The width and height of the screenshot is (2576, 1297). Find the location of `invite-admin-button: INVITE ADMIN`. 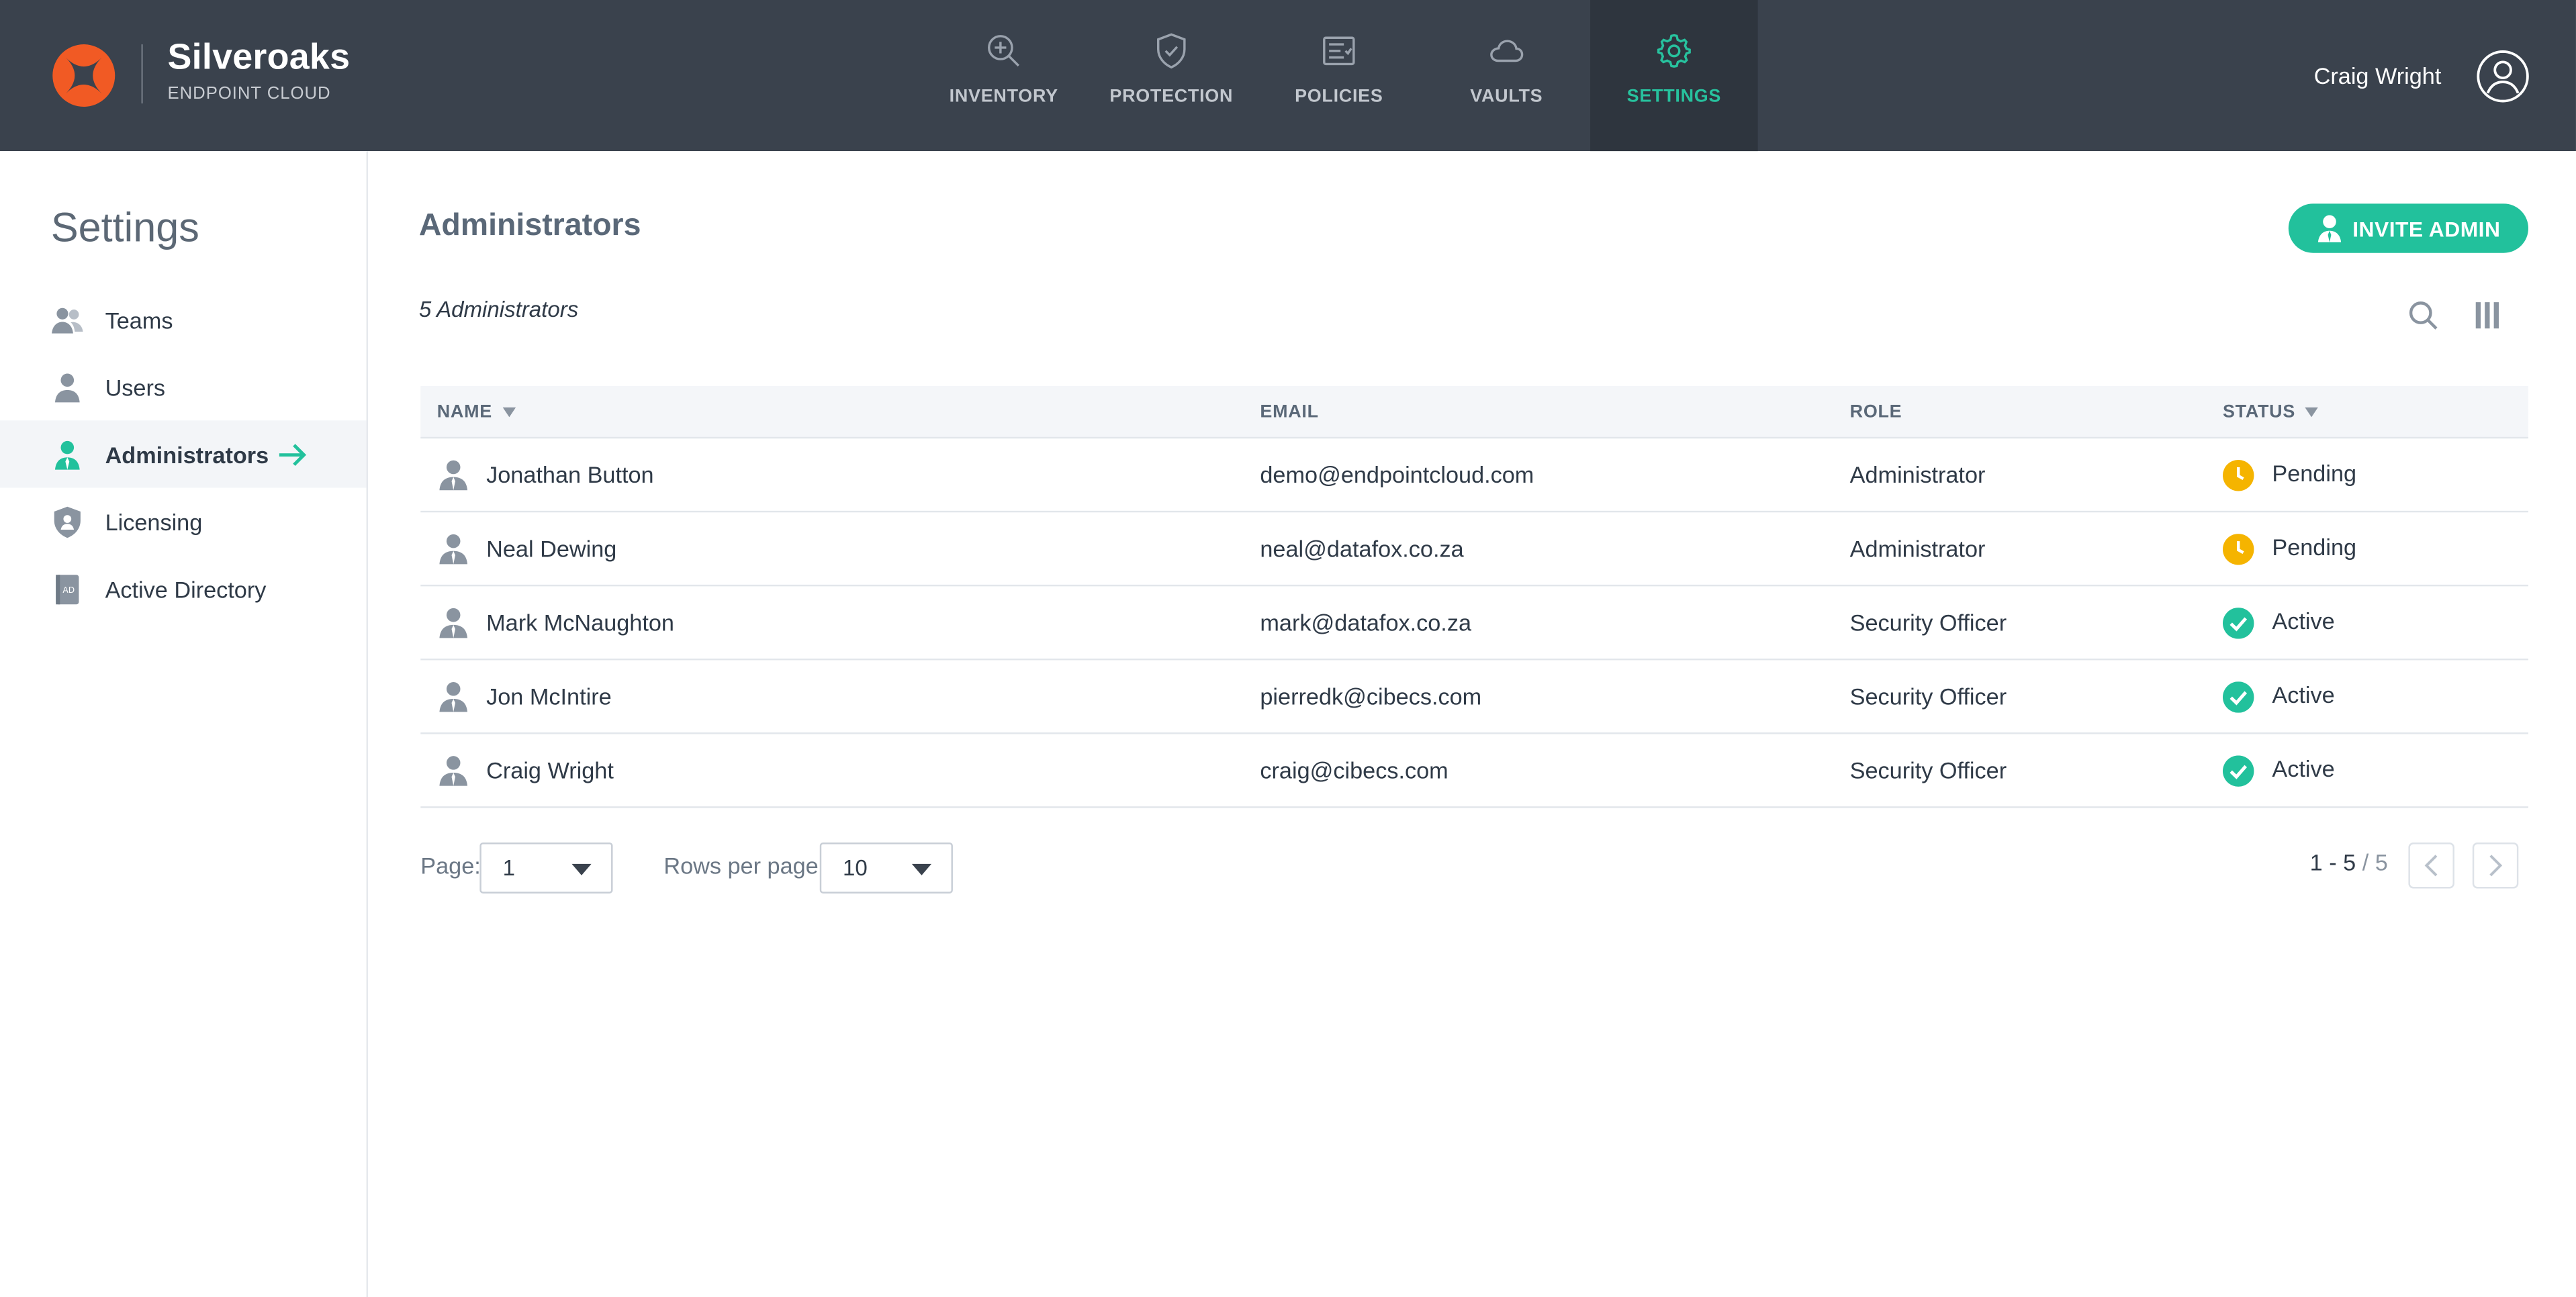

invite-admin-button: INVITE ADMIN is located at coordinates (2408, 228).